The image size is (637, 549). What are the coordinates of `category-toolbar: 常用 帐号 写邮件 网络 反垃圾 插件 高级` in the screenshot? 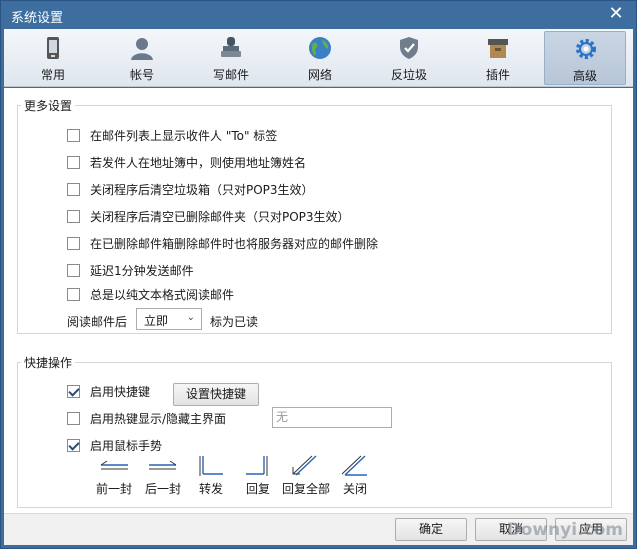 It's located at (318, 58).